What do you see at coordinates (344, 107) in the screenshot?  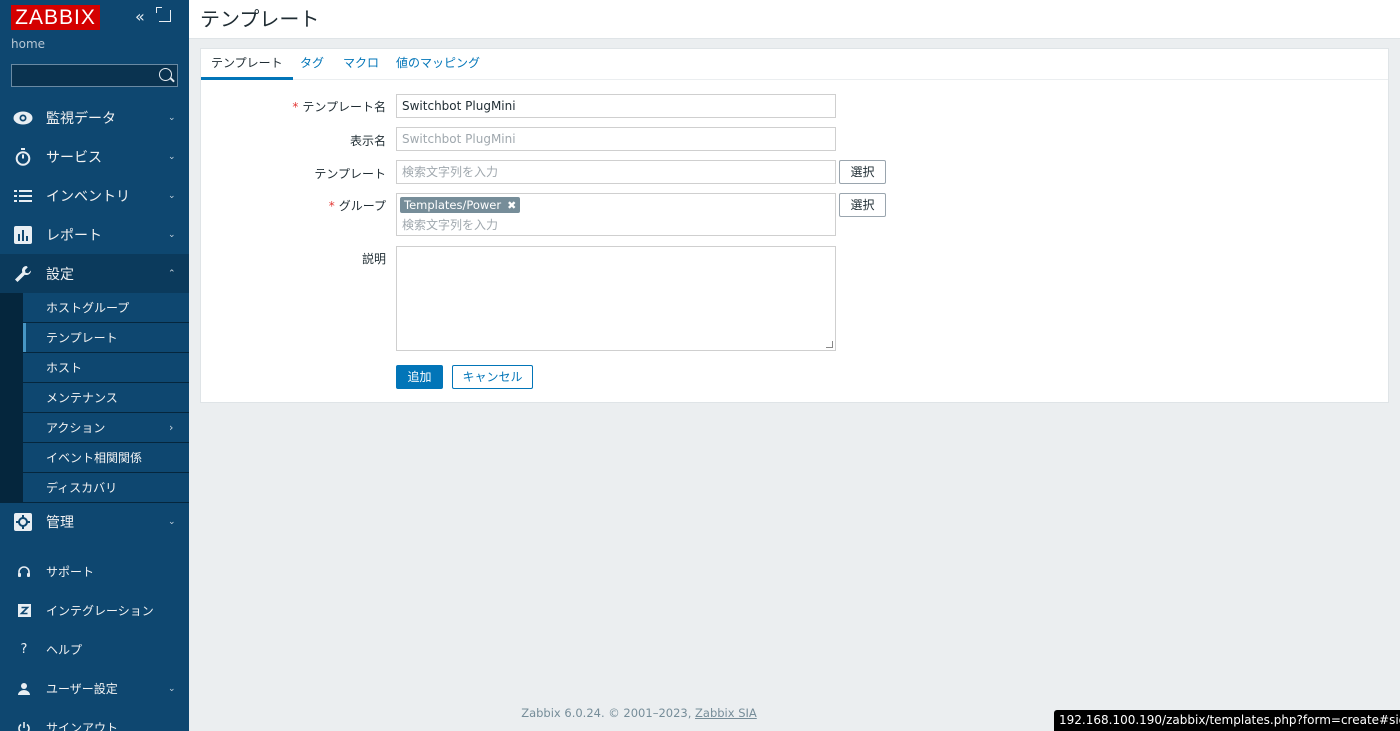 I see `template-name-label-text: テンプレート名` at bounding box center [344, 107].